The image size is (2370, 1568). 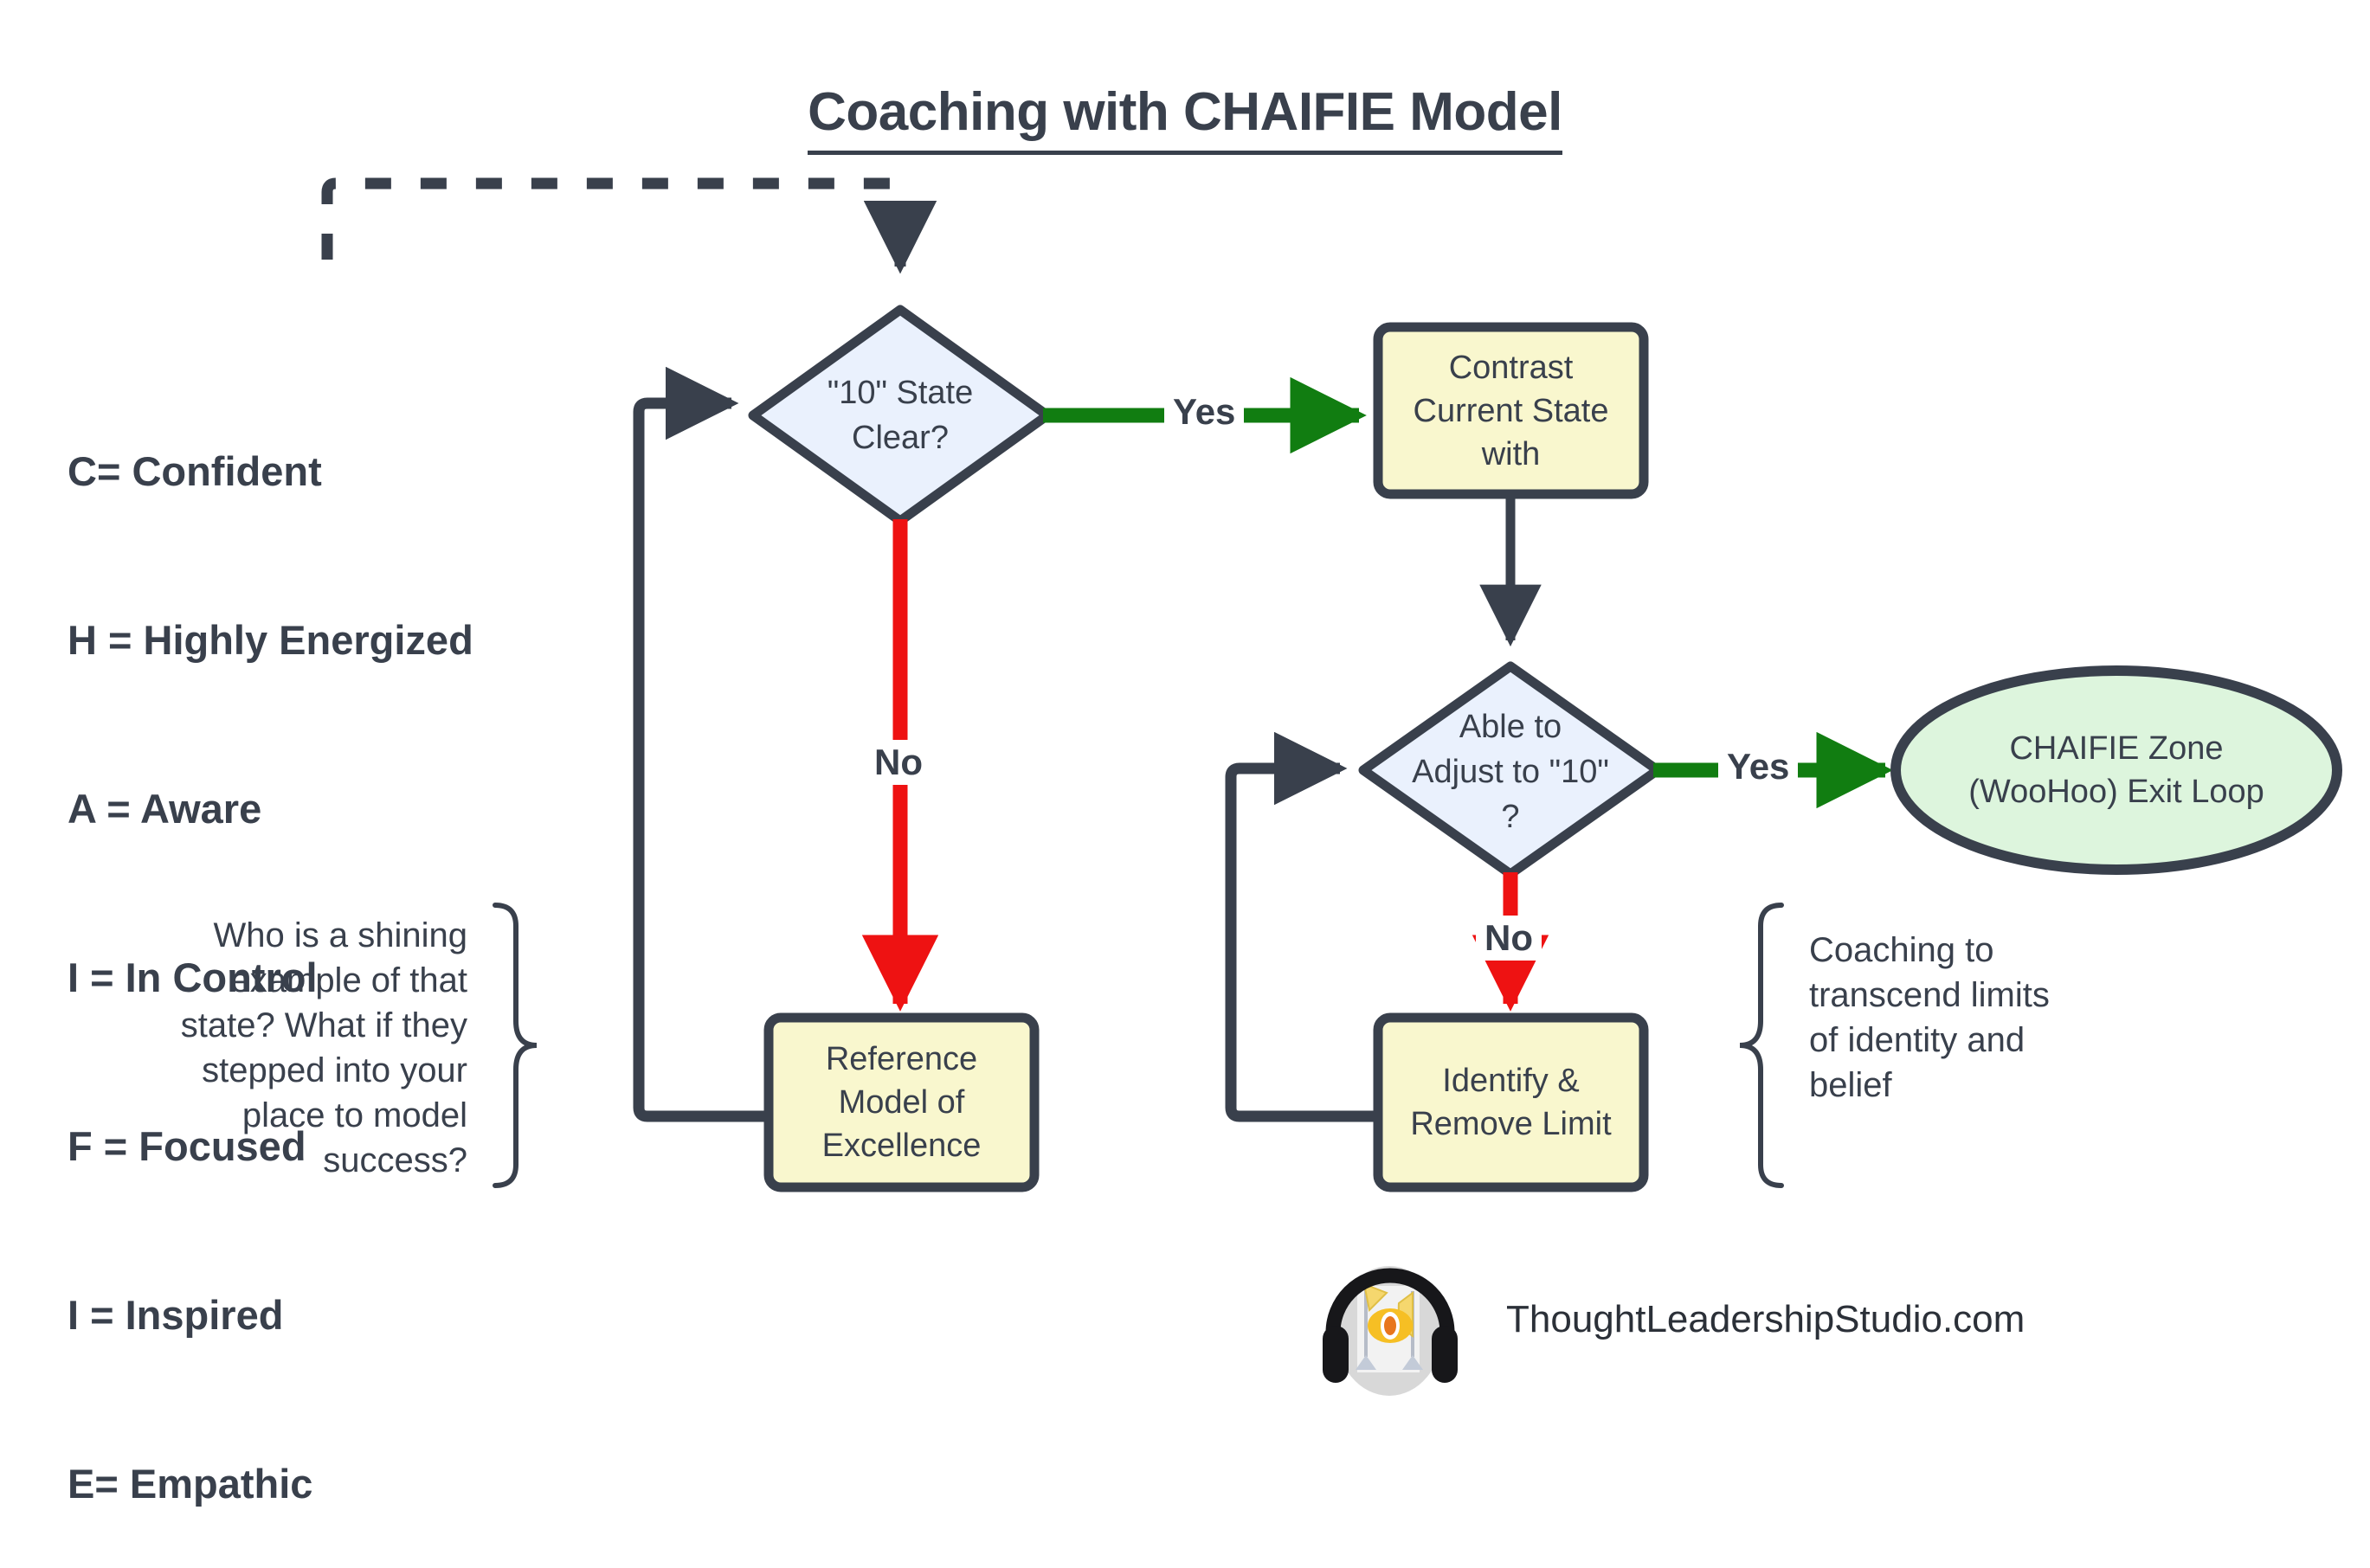 What do you see at coordinates (1301, 926) in the screenshot?
I see `edge-loop-identify-to-decision` at bounding box center [1301, 926].